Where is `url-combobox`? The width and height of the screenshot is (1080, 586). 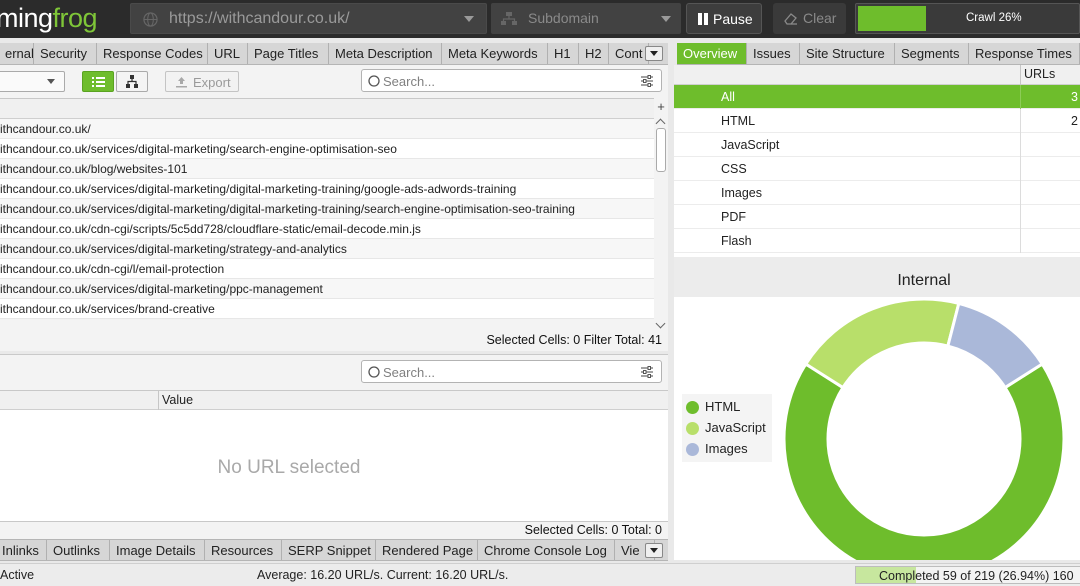
url-combobox is located at coordinates (308, 18).